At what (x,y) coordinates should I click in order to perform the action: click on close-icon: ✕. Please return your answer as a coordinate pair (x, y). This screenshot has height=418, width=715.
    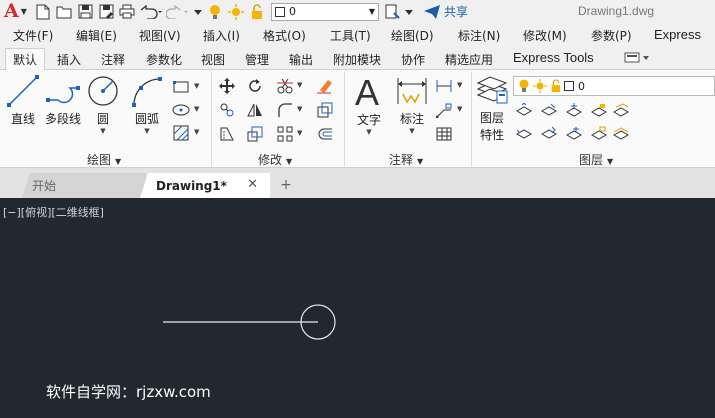
    Looking at the image, I should click on (252, 184).